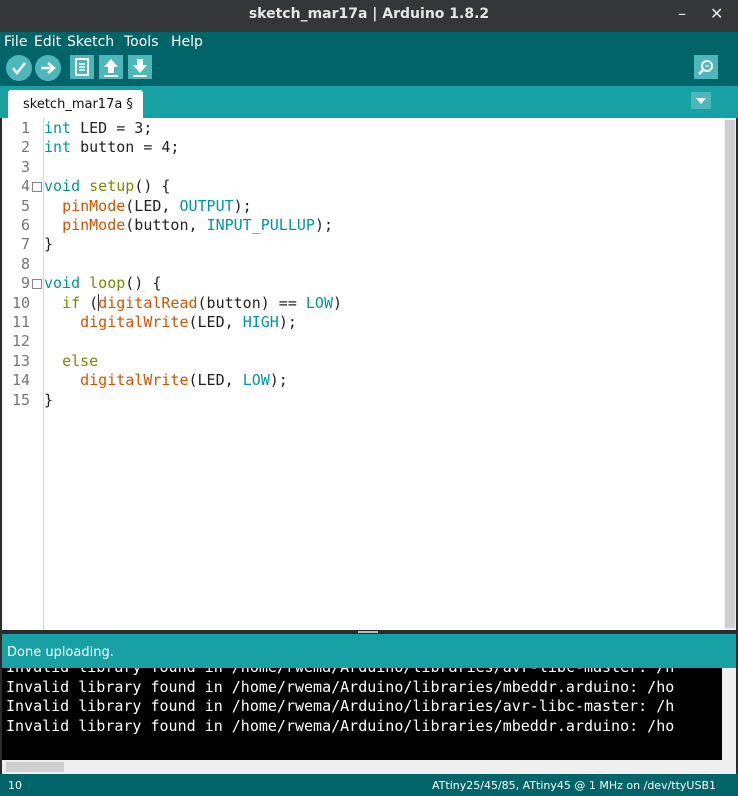 The image size is (738, 796). I want to click on editor-scroll-thumb, so click(730, 374).